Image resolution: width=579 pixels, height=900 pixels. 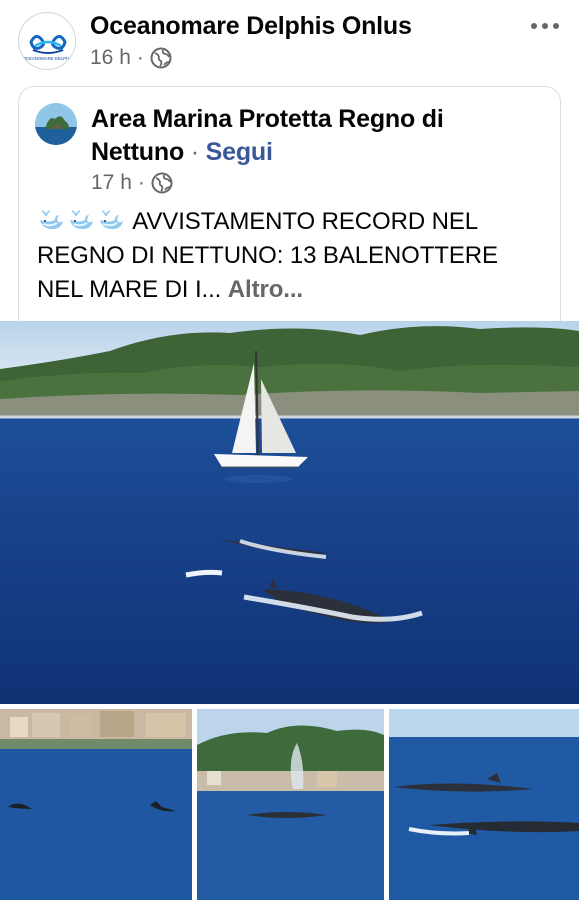 I want to click on shared-meta: 17 h ·, so click(x=132, y=183).